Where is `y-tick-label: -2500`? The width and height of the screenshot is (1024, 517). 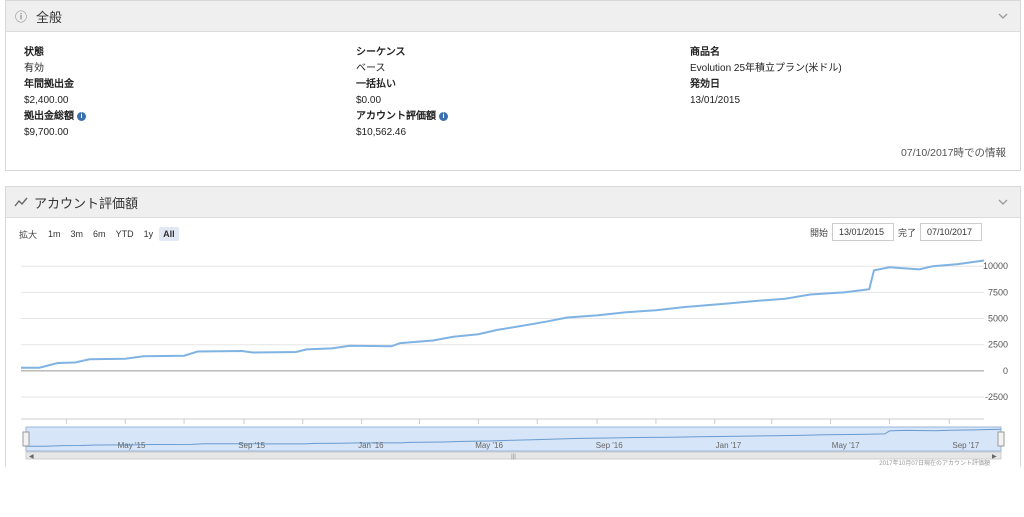 y-tick-label: -2500 is located at coordinates (996, 397).